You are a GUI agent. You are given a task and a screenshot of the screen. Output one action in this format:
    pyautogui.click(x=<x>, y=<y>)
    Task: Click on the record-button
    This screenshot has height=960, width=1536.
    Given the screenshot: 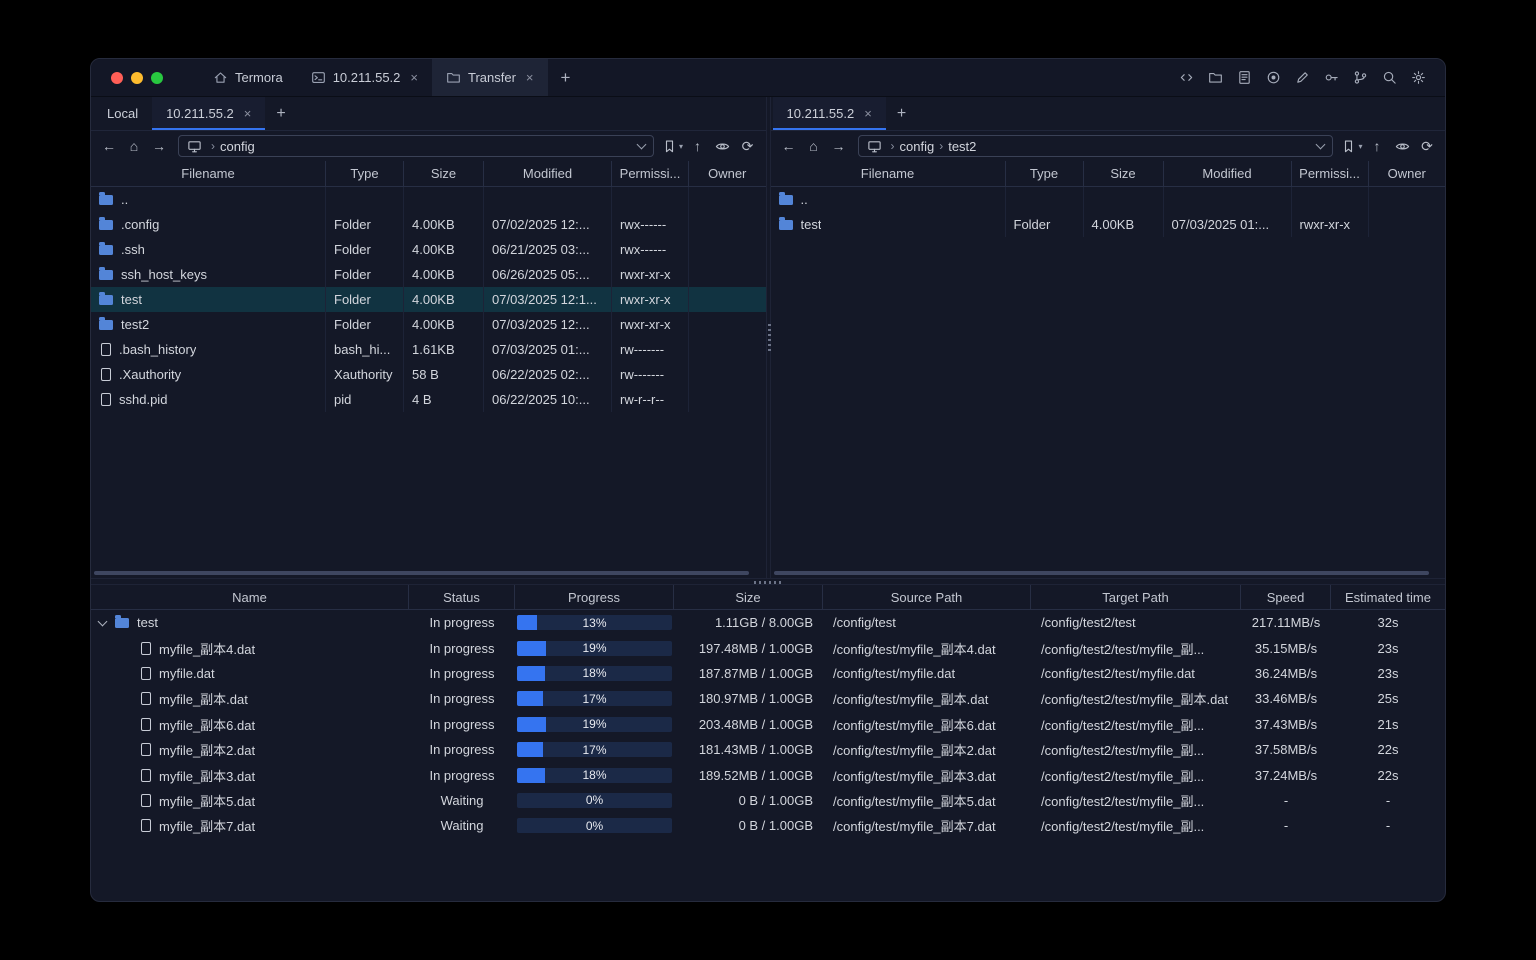 What is the action you would take?
    pyautogui.click(x=1273, y=77)
    